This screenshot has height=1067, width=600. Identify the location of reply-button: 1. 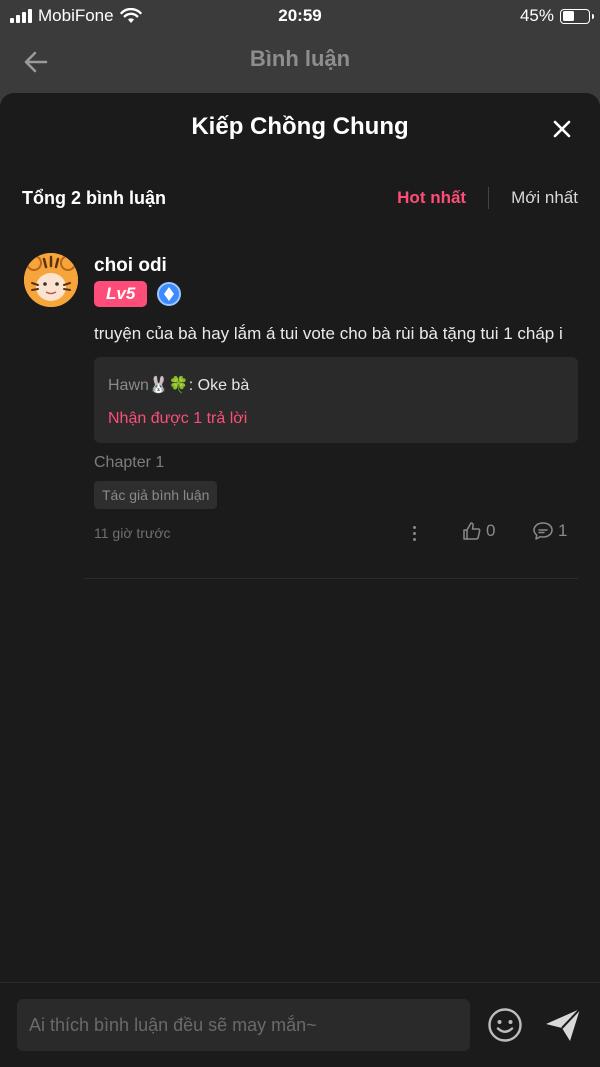
(549, 531).